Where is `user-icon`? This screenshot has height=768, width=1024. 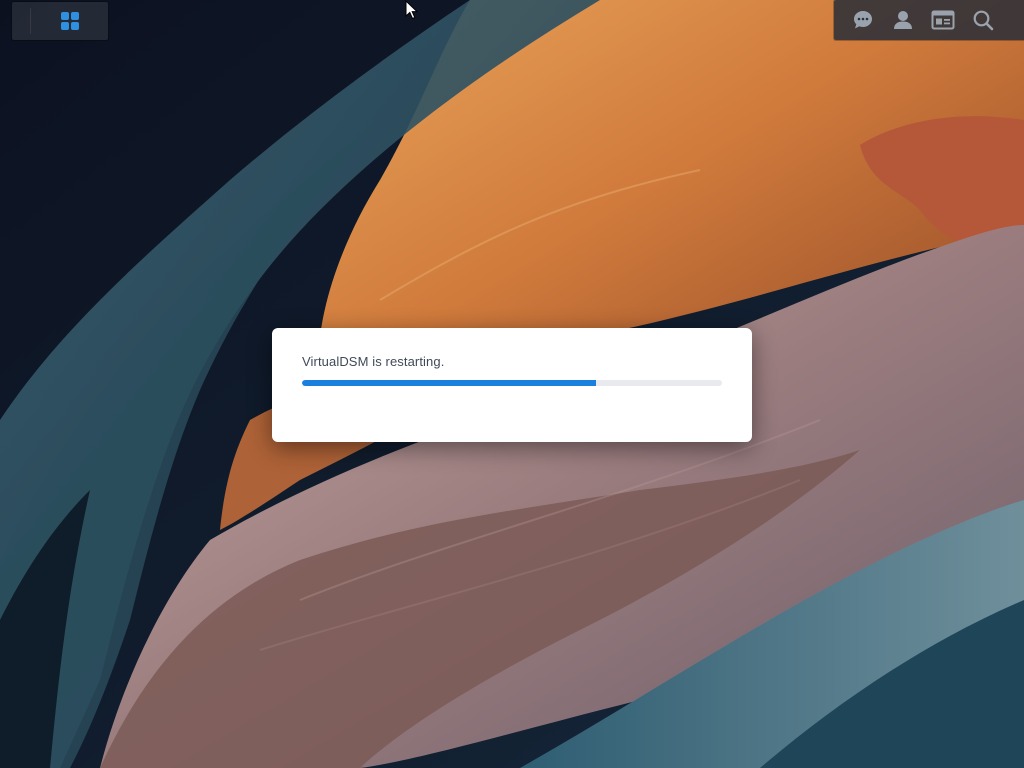 user-icon is located at coordinates (903, 20).